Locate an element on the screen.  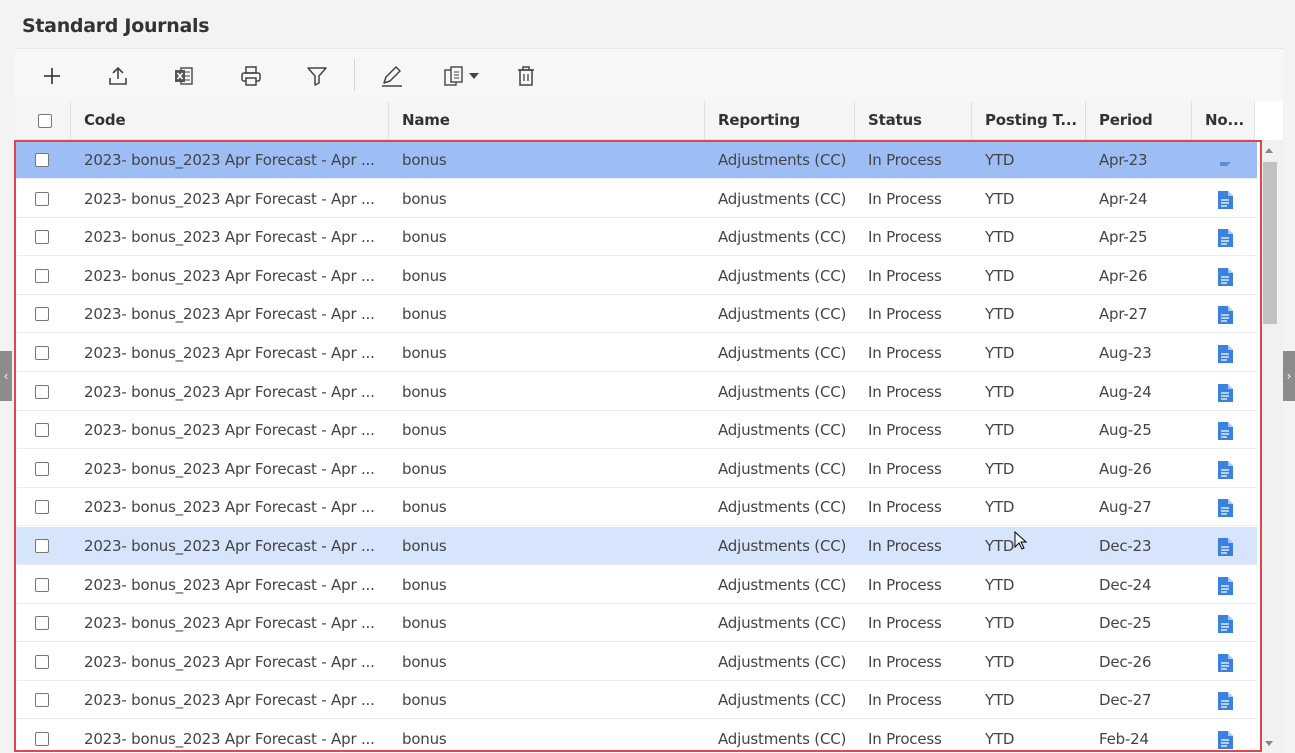
edit-button is located at coordinates (392, 76).